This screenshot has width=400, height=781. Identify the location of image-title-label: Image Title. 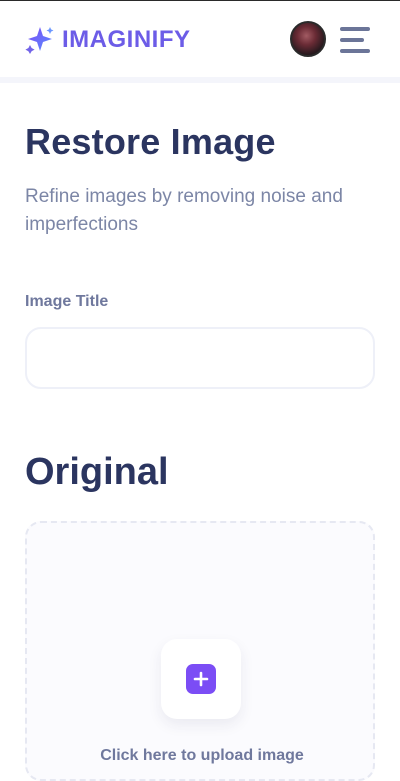
(67, 301).